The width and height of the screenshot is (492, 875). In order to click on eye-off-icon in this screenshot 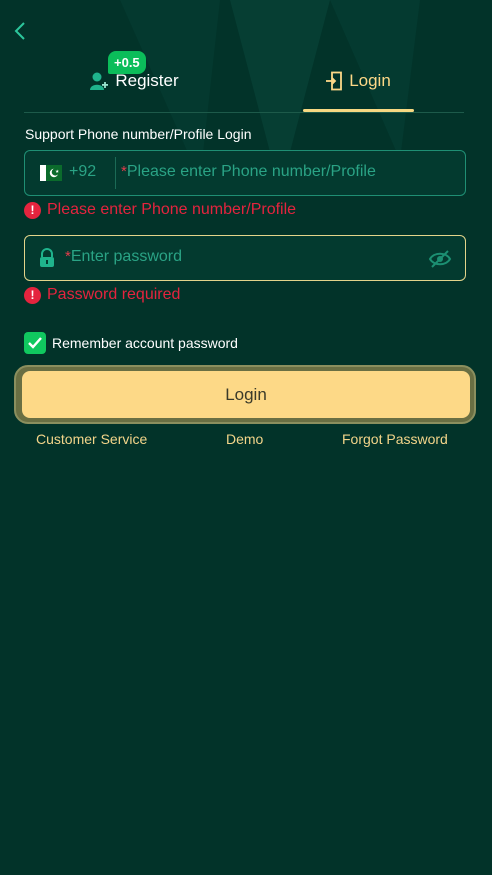, I will do `click(440, 259)`.